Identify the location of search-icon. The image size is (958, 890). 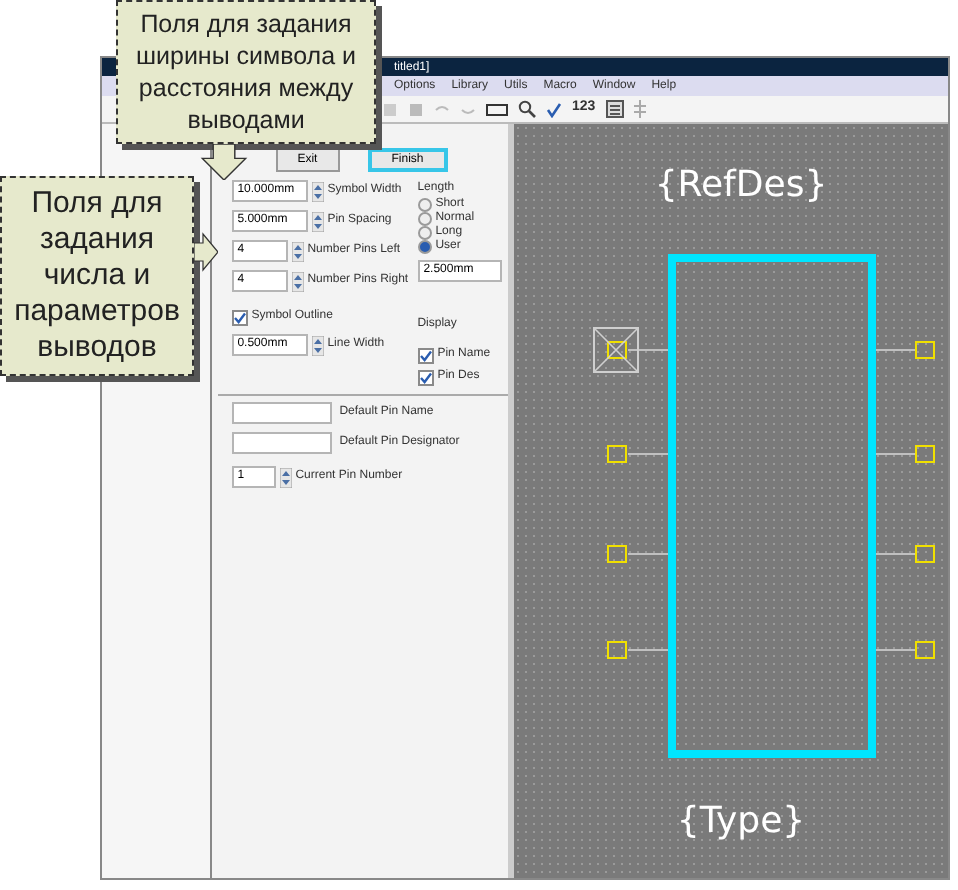
(527, 109).